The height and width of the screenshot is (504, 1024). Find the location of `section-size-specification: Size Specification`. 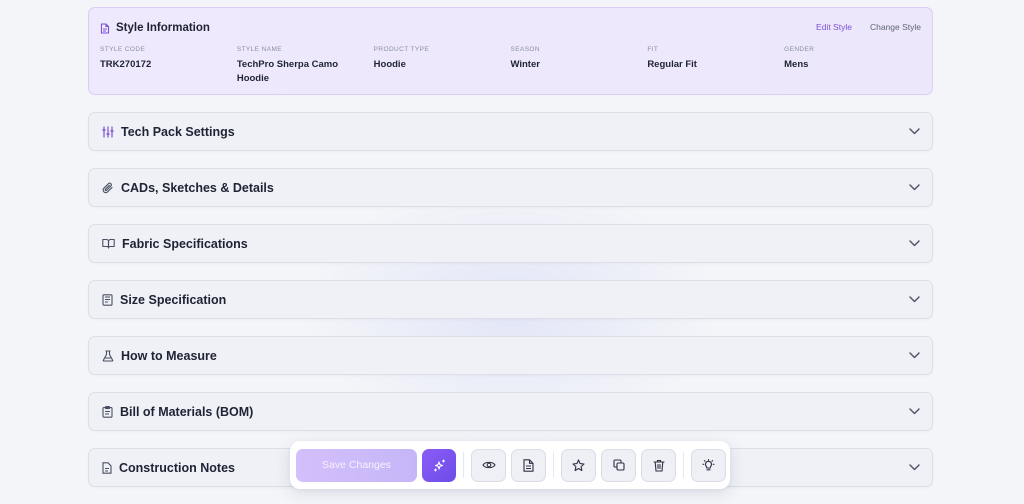

section-size-specification: Size Specification is located at coordinates (510, 299).